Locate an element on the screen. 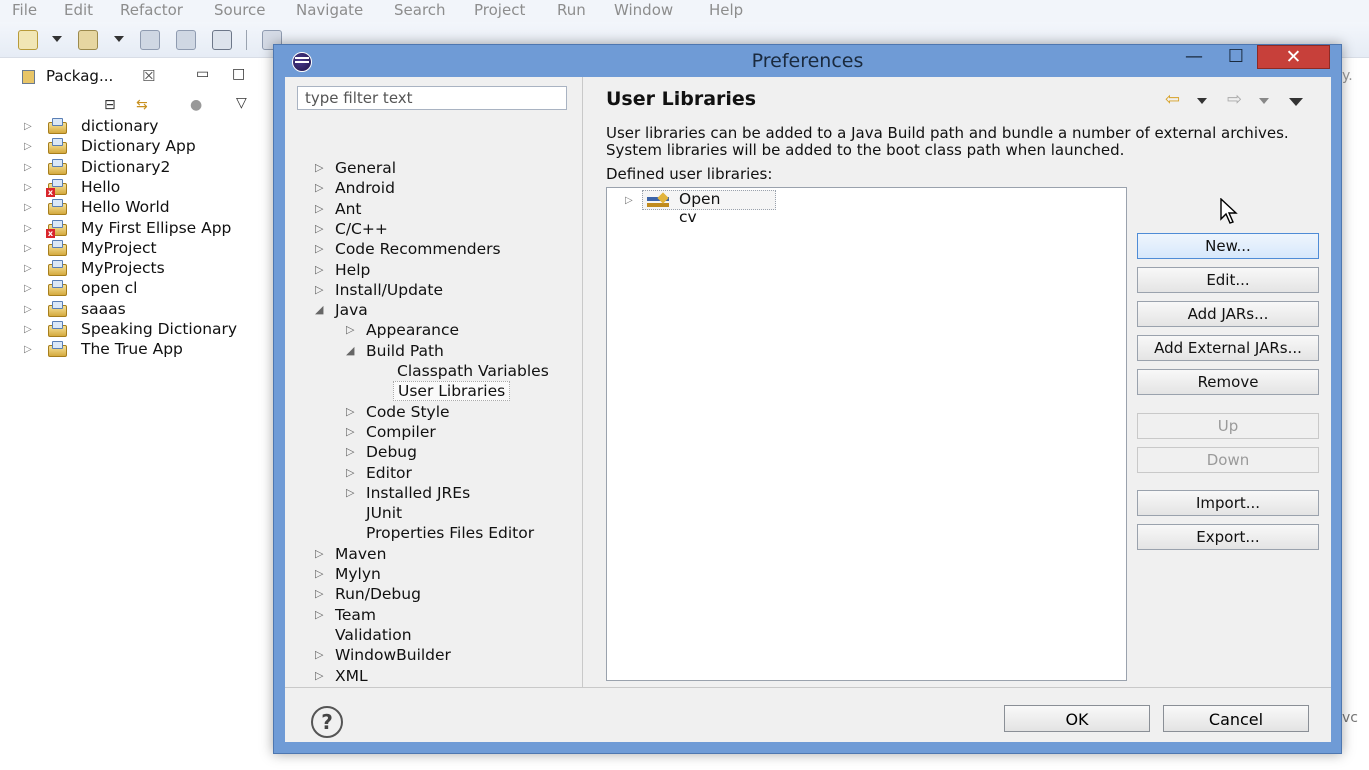 This screenshot has width=1369, height=770. forward-icon: ⇨ is located at coordinates (1234, 99).